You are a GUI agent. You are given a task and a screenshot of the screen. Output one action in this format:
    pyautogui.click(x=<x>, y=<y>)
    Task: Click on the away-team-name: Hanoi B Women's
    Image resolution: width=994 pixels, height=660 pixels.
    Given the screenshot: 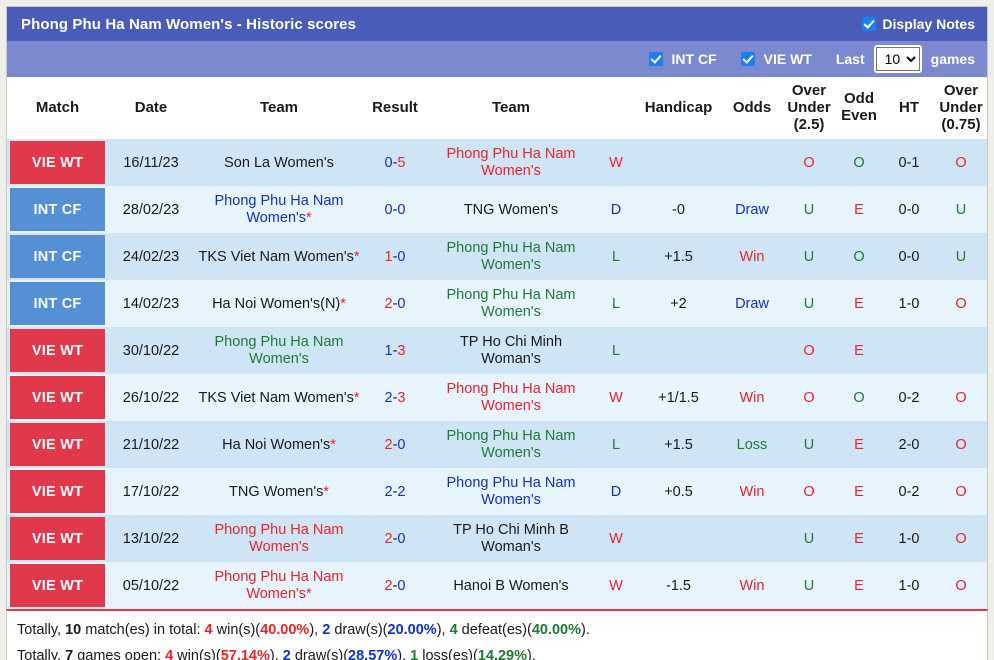 What is the action you would take?
    pyautogui.click(x=510, y=586)
    